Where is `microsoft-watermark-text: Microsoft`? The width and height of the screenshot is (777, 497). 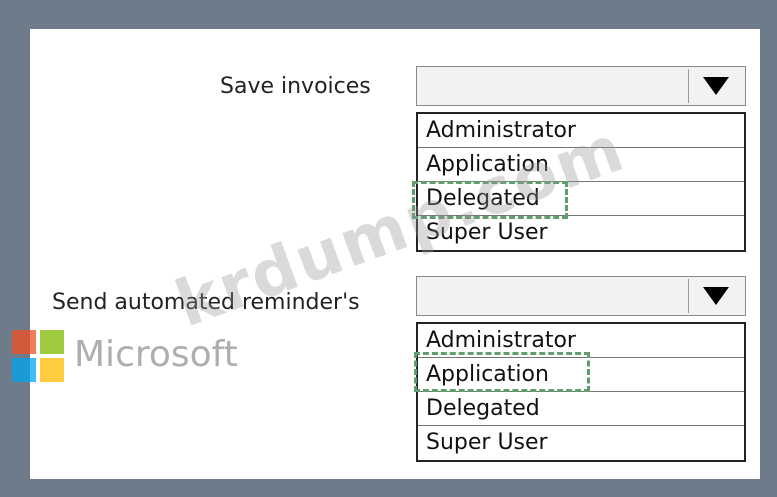 microsoft-watermark-text: Microsoft is located at coordinates (156, 354).